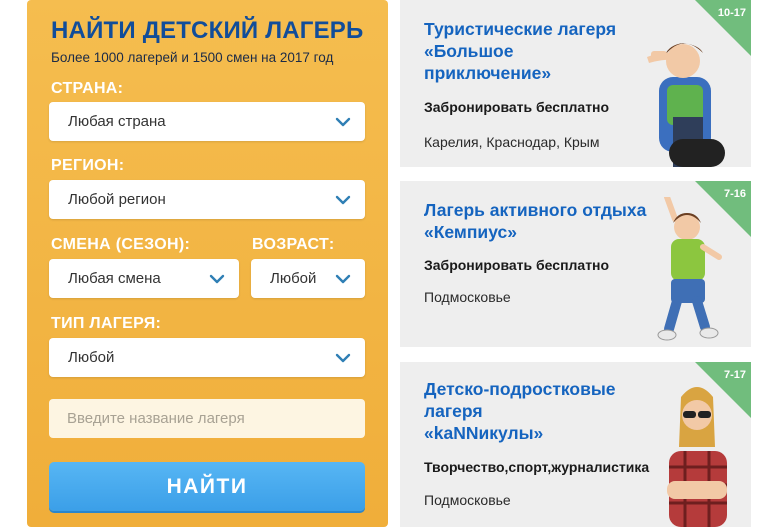 This screenshot has height=527, width=760. I want to click on session-select: Любая смена, so click(144, 278).